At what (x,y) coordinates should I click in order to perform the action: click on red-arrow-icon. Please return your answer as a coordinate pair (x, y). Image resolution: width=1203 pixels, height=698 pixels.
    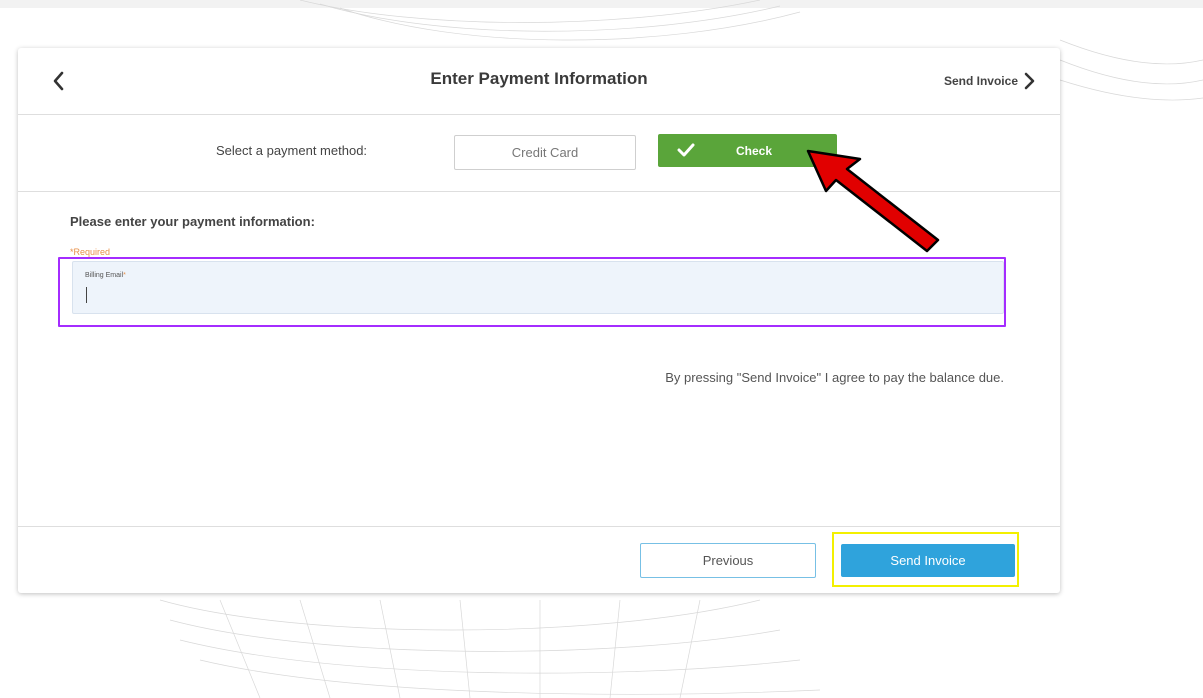
    Looking at the image, I should click on (873, 201).